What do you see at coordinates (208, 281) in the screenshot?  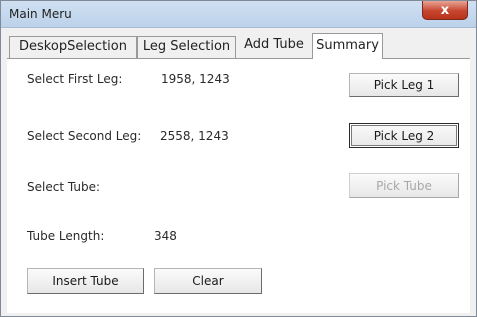 I see `clear-button: Clear` at bounding box center [208, 281].